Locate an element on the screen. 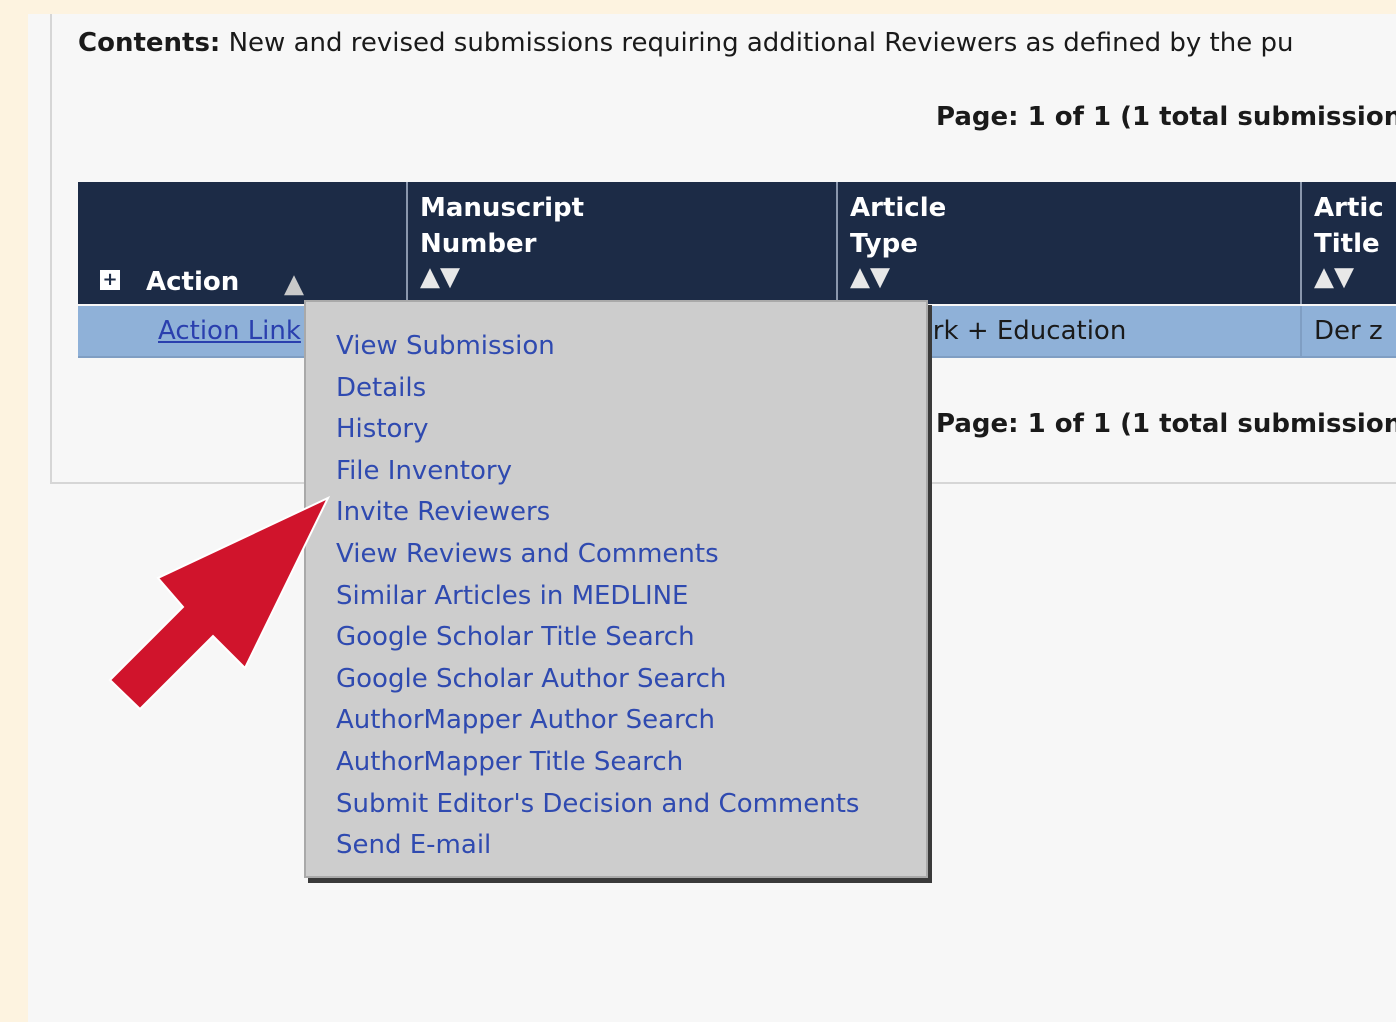 Image resolution: width=1396 pixels, height=1022 pixels. column-label-article-type: Article Type is located at coordinates (898, 226).